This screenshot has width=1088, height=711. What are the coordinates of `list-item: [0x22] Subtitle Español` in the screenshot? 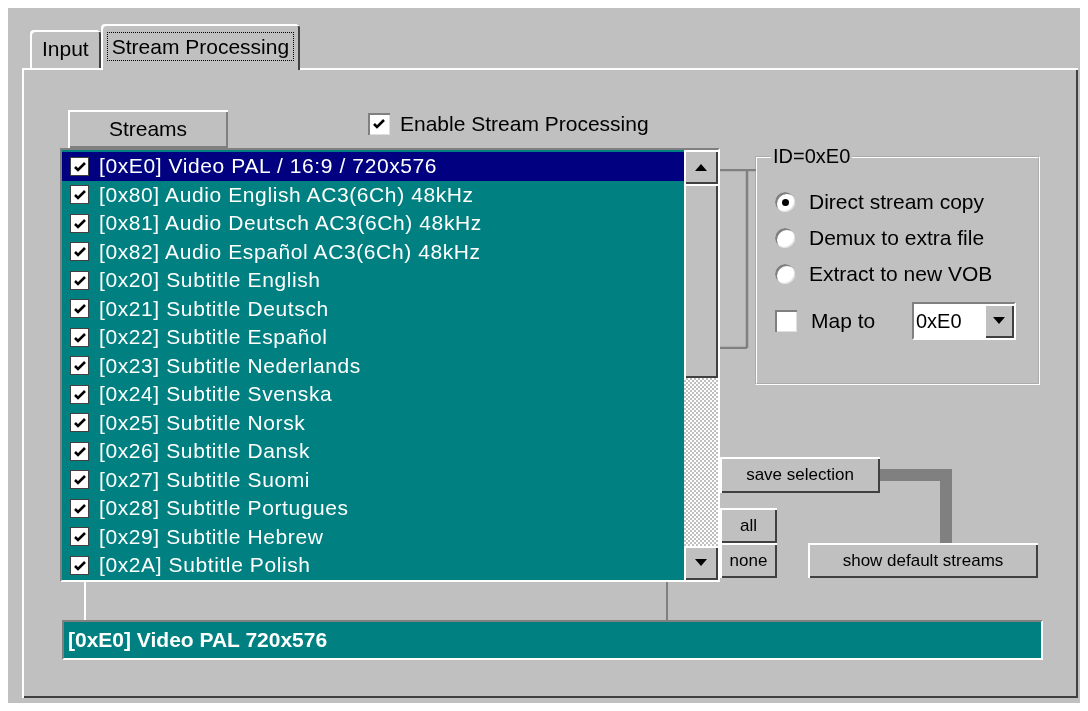 It's located at (375, 337).